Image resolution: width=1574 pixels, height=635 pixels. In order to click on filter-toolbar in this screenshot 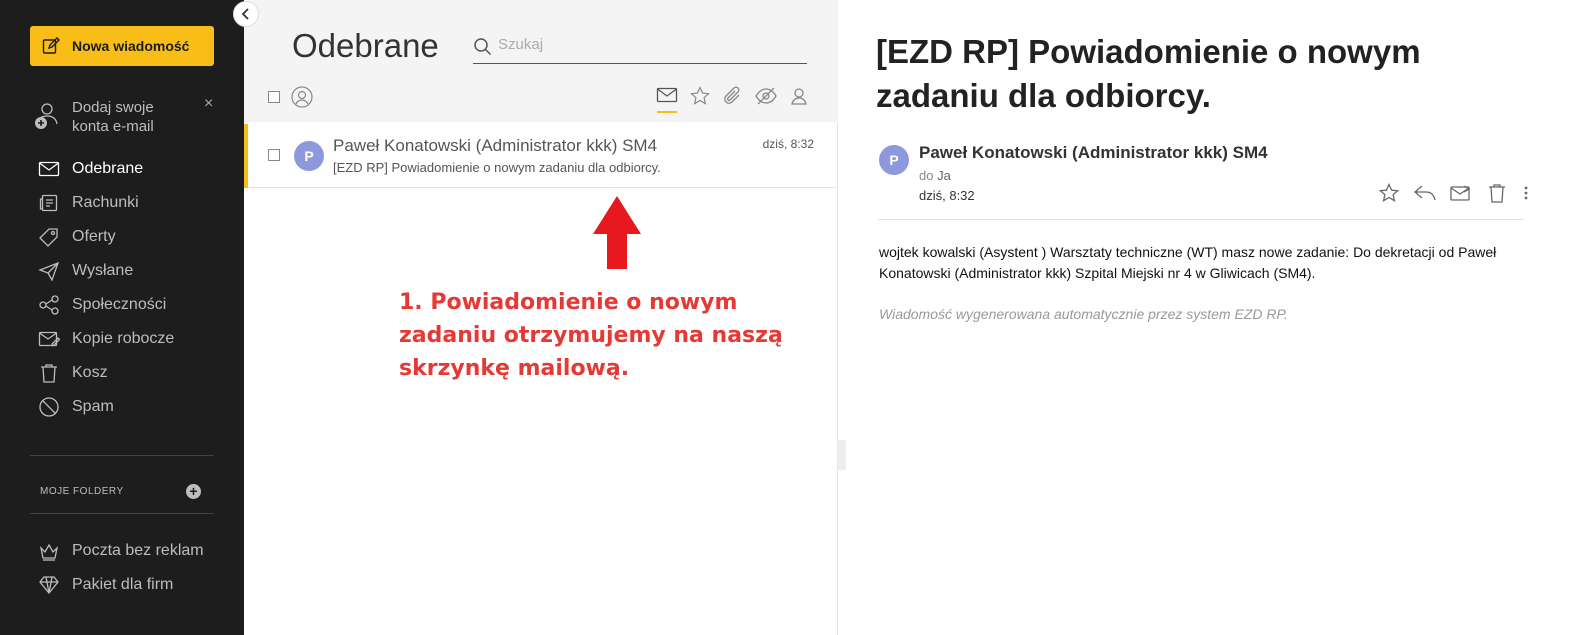, I will do `click(733, 99)`.